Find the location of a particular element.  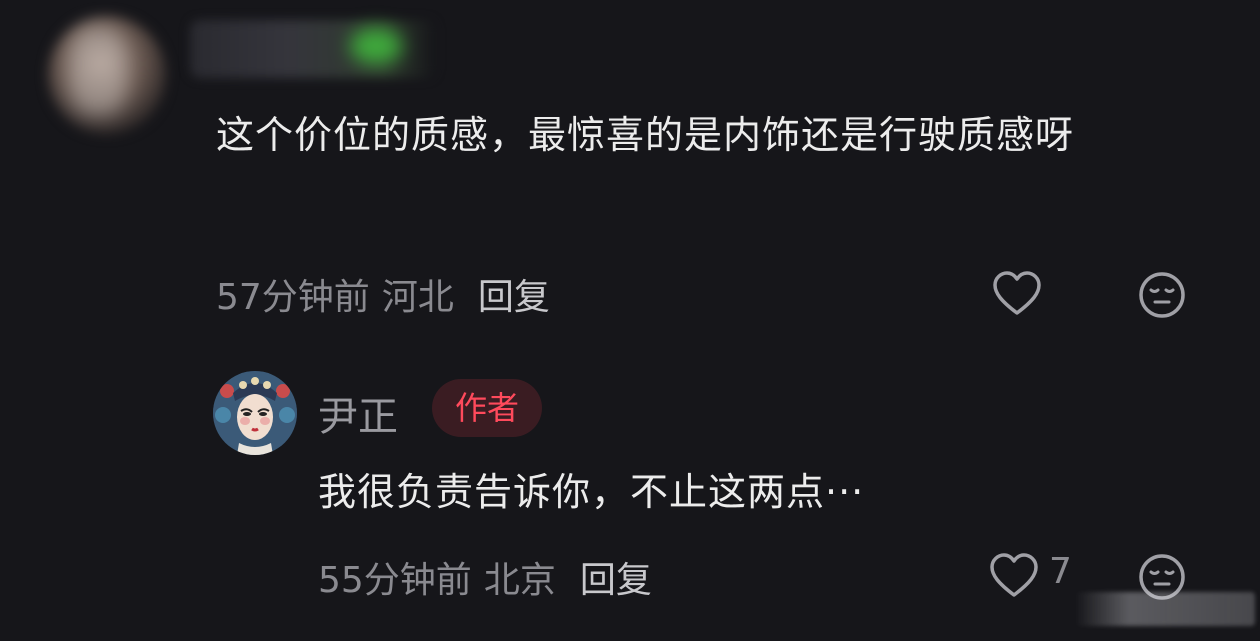

comment-text: 这个价位的质感，最惊喜的是内饰还是行驶质感呀 is located at coordinates (645, 135).